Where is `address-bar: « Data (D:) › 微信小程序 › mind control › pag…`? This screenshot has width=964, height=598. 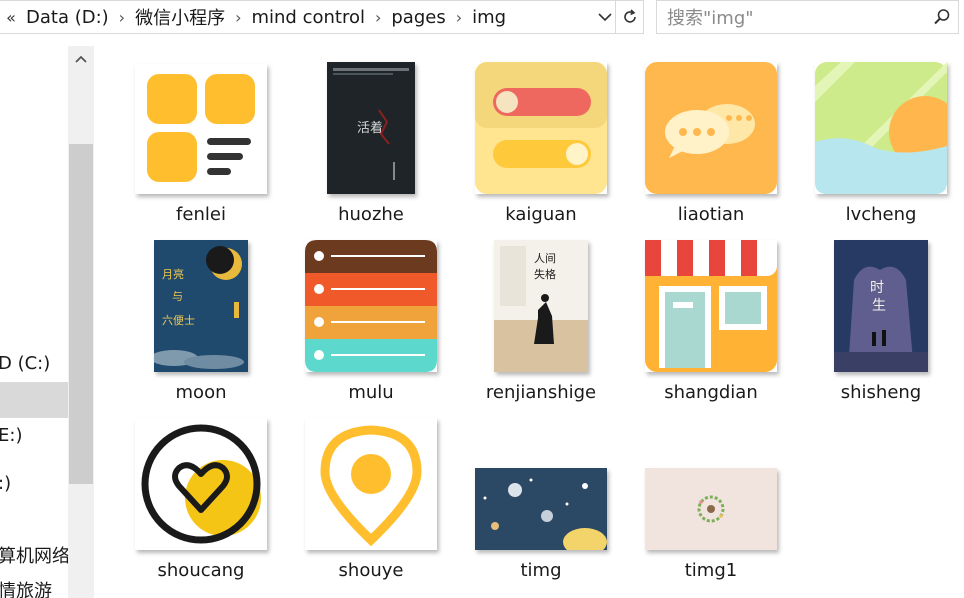
address-bar: « Data (D:) › 微信小程序 › mind control › pag… is located at coordinates (322, 17).